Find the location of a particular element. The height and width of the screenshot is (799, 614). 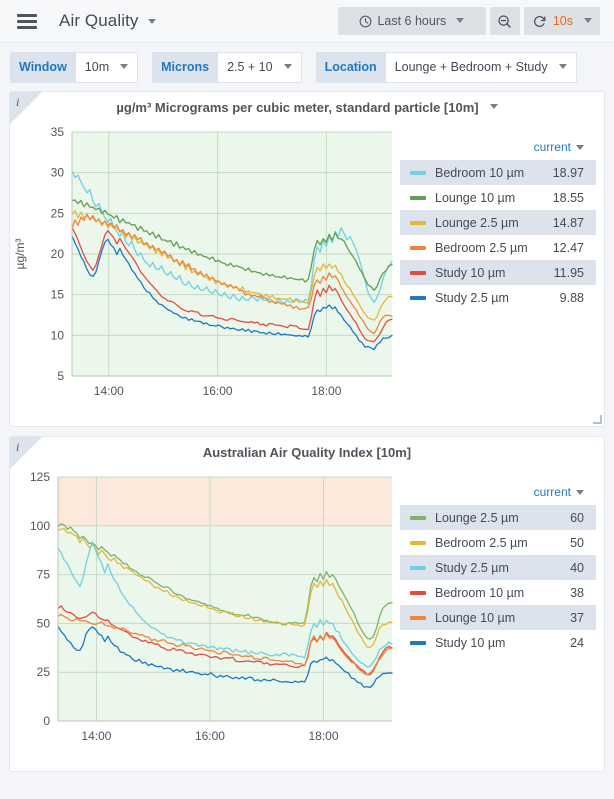

variable-microns: Microns 2.5 + 10 is located at coordinates (227, 67).